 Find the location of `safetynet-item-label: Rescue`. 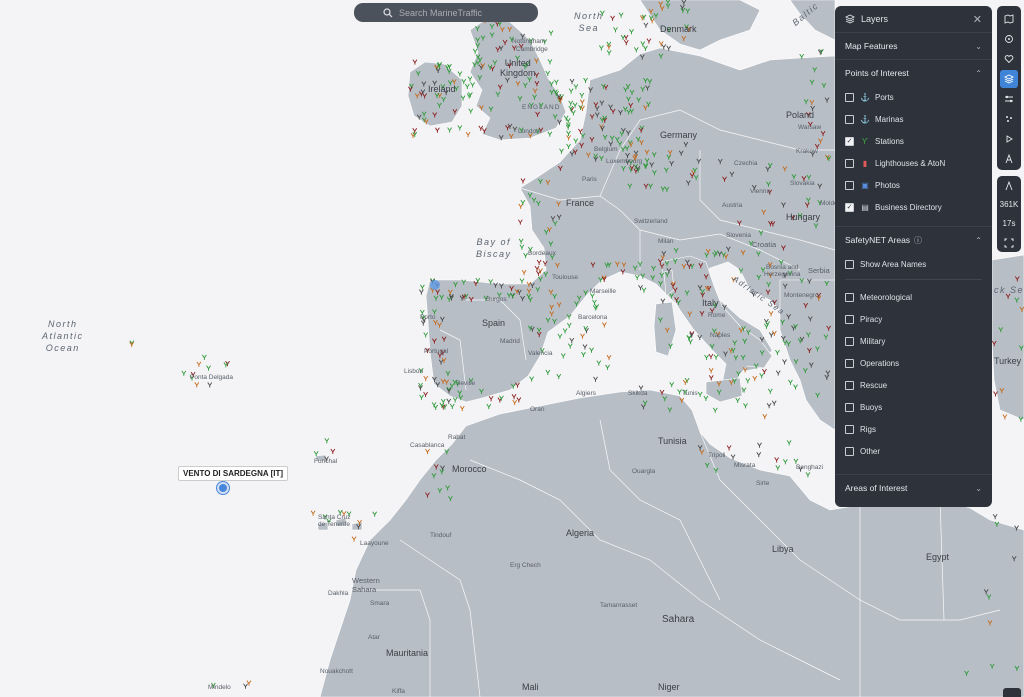

safetynet-item-label: Rescue is located at coordinates (874, 385).